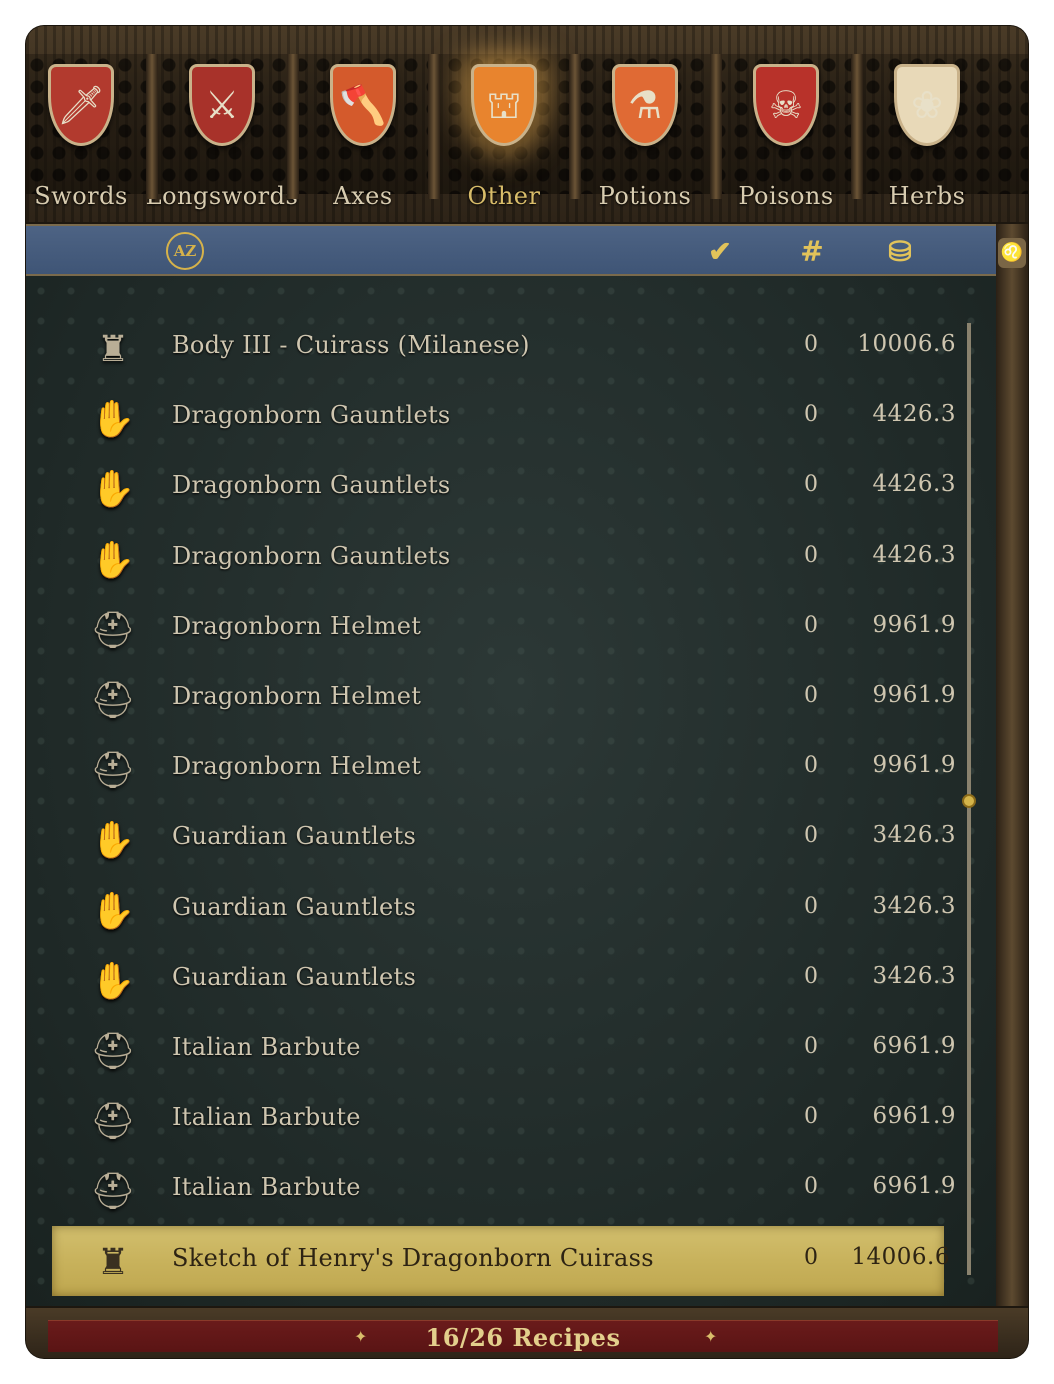  Describe the element at coordinates (900, 251) in the screenshot. I see `coins-icon: ⛁` at that location.